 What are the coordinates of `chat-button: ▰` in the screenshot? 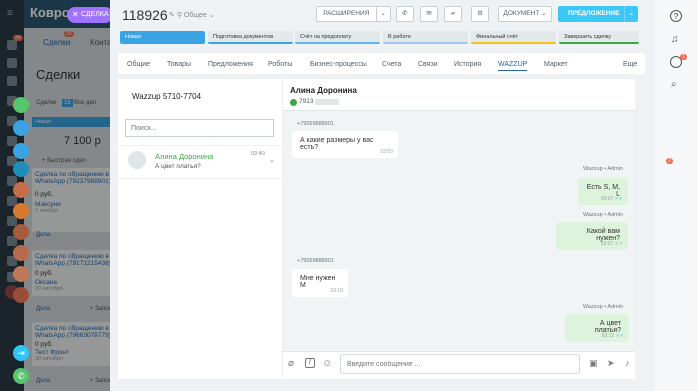 It's located at (453, 14).